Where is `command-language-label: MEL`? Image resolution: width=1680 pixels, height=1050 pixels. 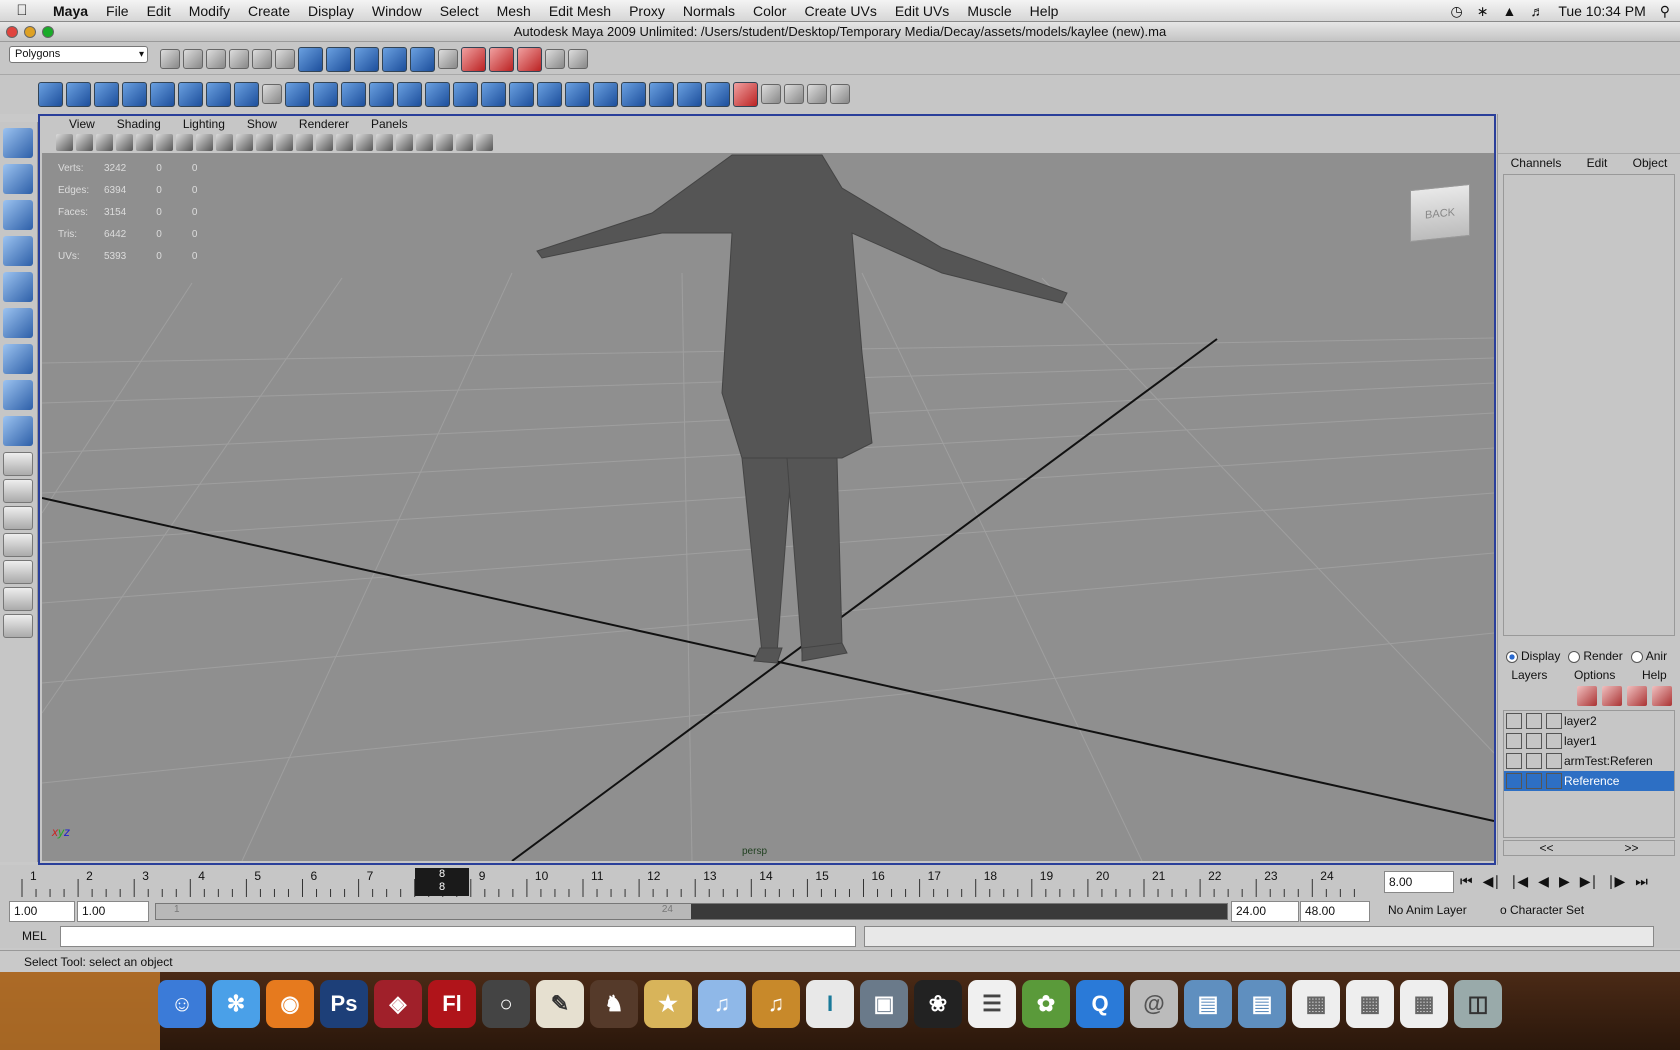
command-language-label: MEL is located at coordinates (34, 936).